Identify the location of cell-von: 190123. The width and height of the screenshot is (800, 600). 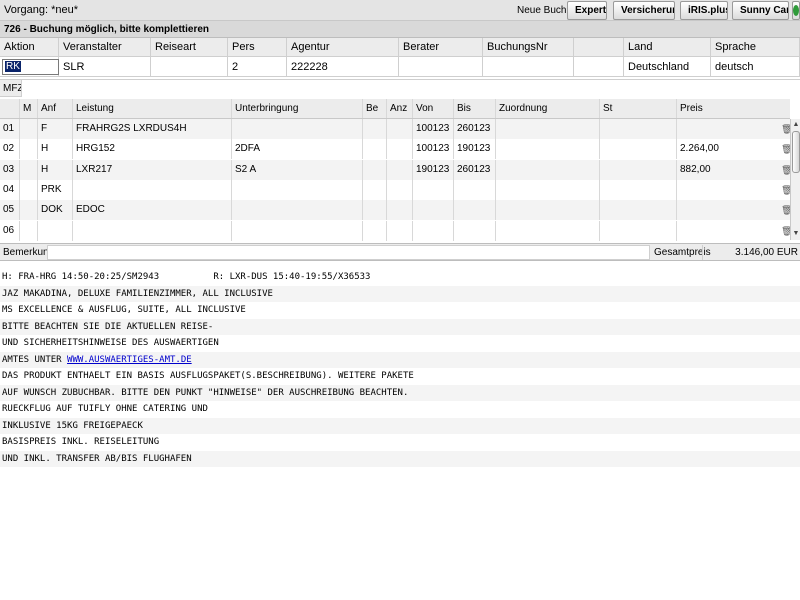
(433, 169).